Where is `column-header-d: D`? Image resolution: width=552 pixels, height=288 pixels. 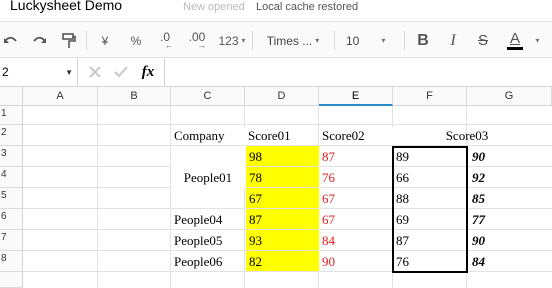 column-header-d: D is located at coordinates (282, 96).